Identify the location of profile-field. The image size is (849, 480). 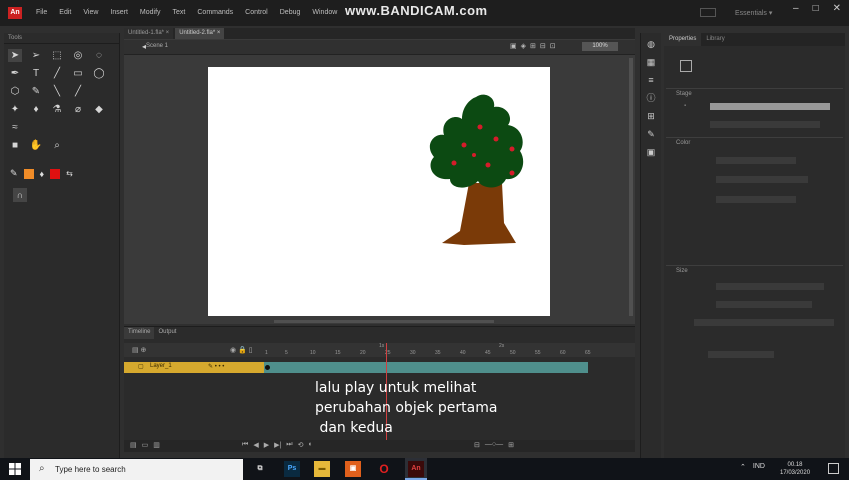
(764, 304).